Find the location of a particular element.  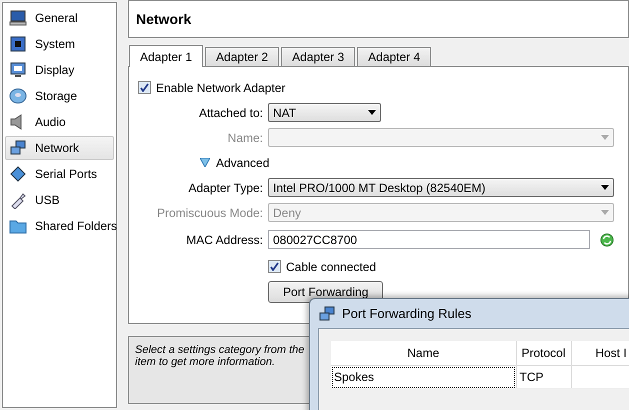

adapter-tab: Adapter 3 is located at coordinates (318, 56).